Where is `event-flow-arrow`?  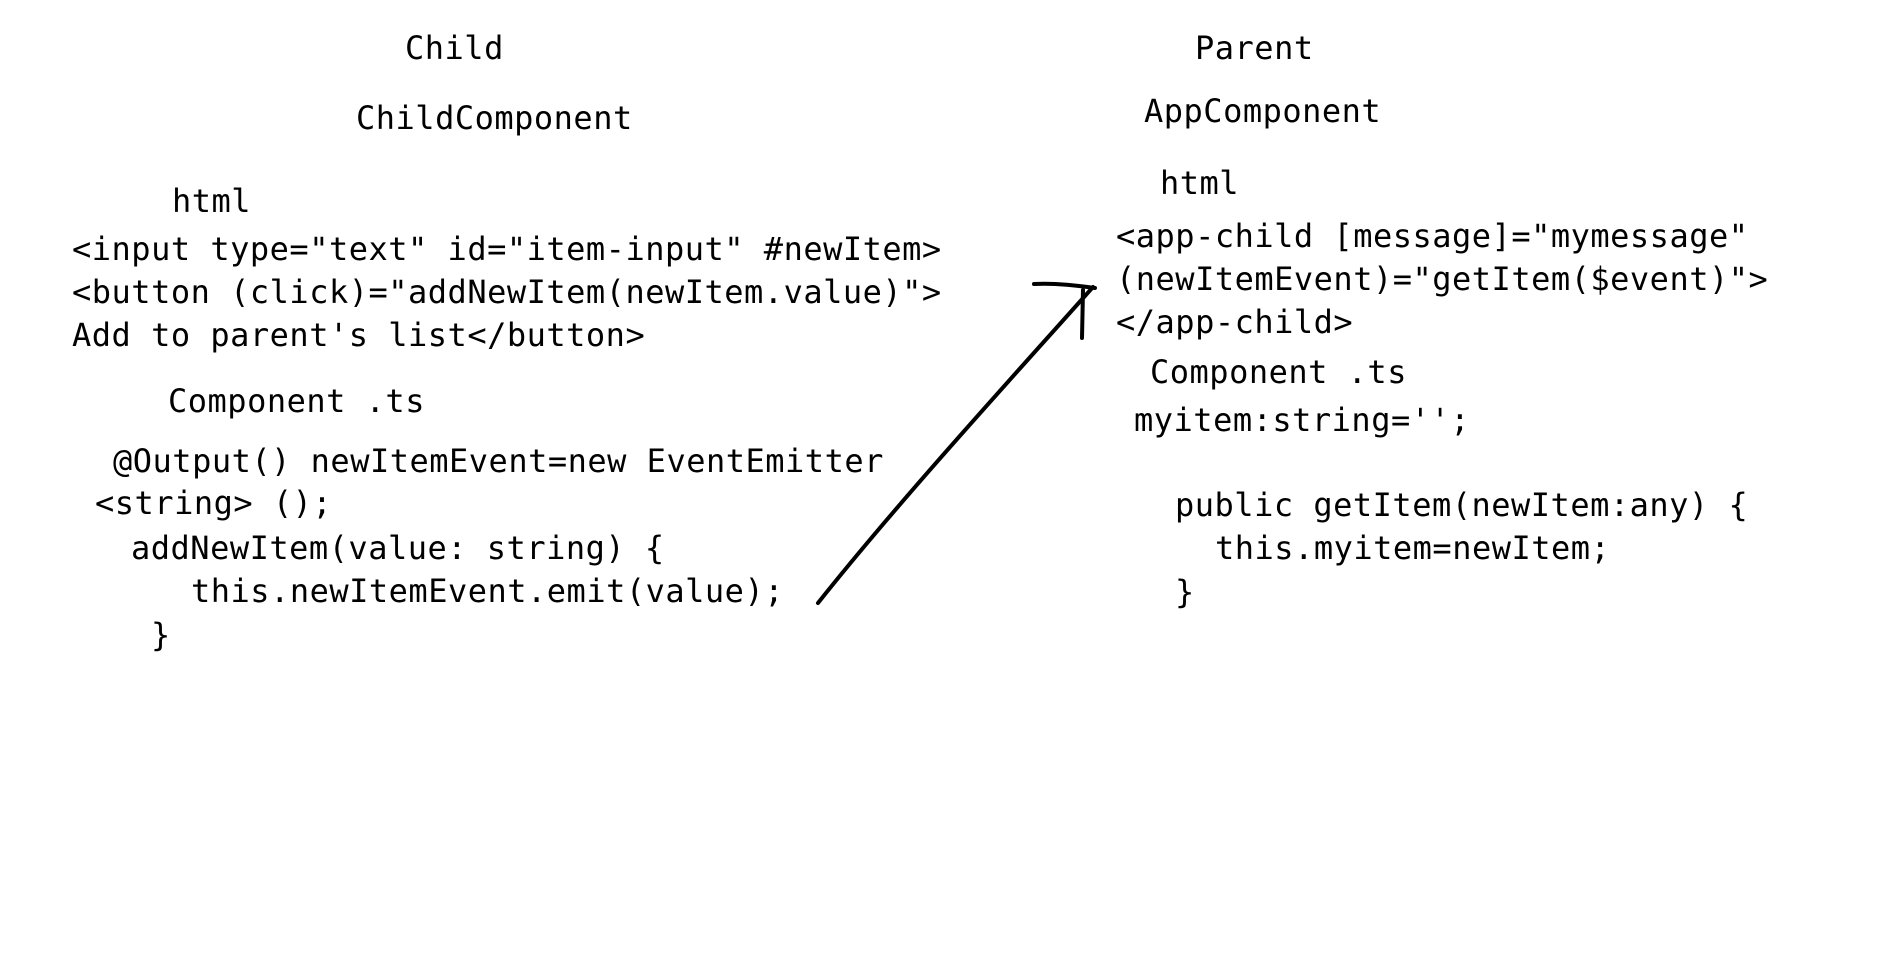
event-flow-arrow is located at coordinates (956, 443).